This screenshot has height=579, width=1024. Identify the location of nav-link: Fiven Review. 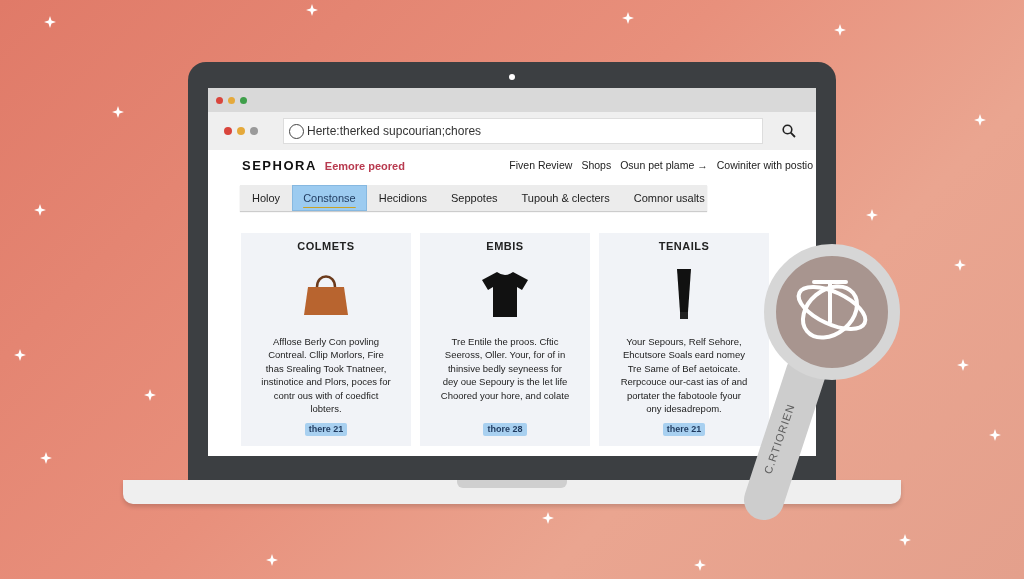
(541, 166).